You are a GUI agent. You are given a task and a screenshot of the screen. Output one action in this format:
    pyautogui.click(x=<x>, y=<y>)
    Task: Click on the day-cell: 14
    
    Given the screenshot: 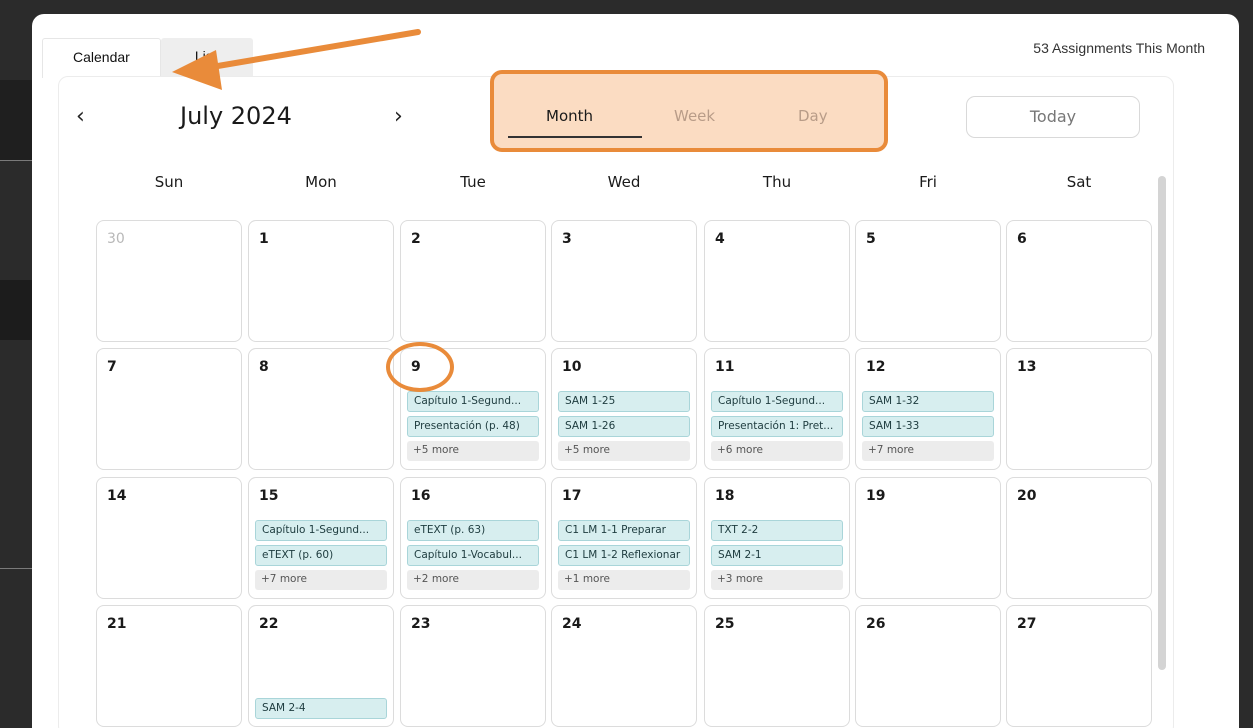 What is the action you would take?
    pyautogui.click(x=169, y=538)
    